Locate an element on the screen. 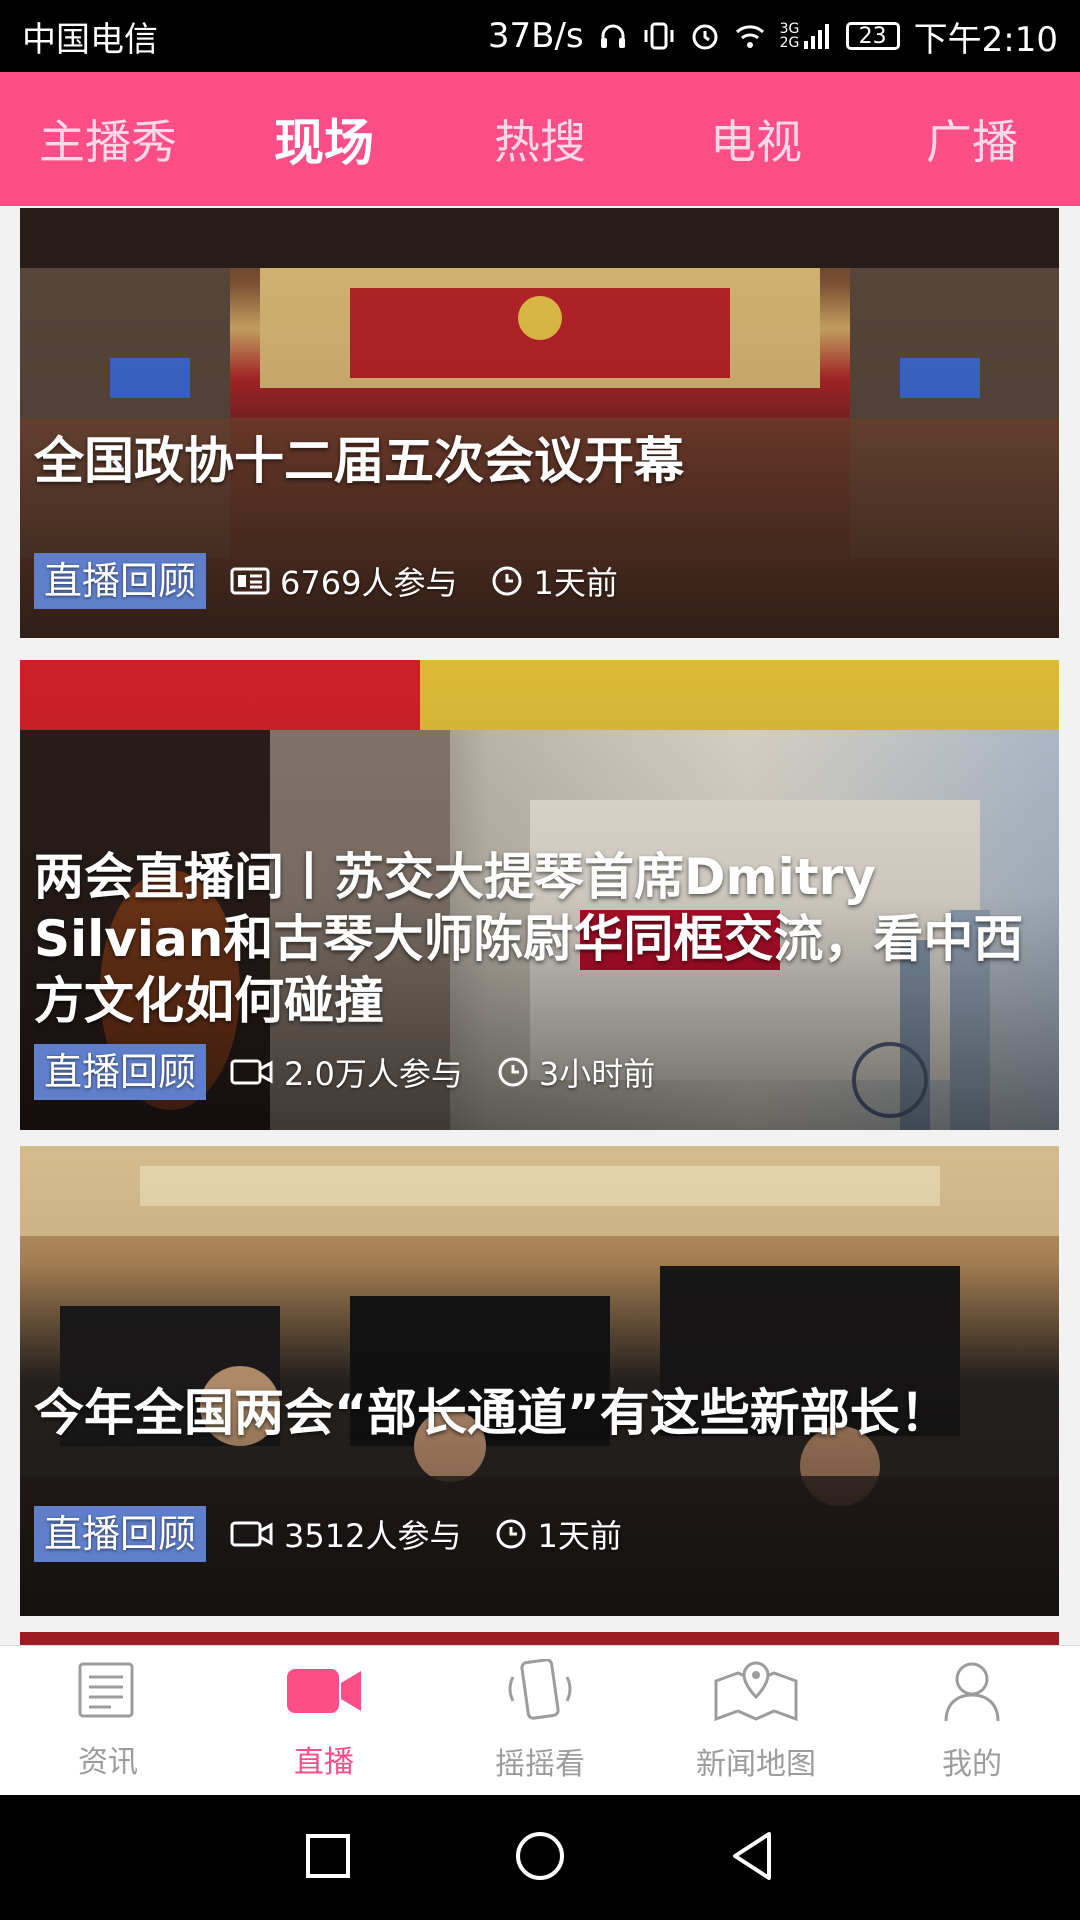  map-icon is located at coordinates (756, 1695).